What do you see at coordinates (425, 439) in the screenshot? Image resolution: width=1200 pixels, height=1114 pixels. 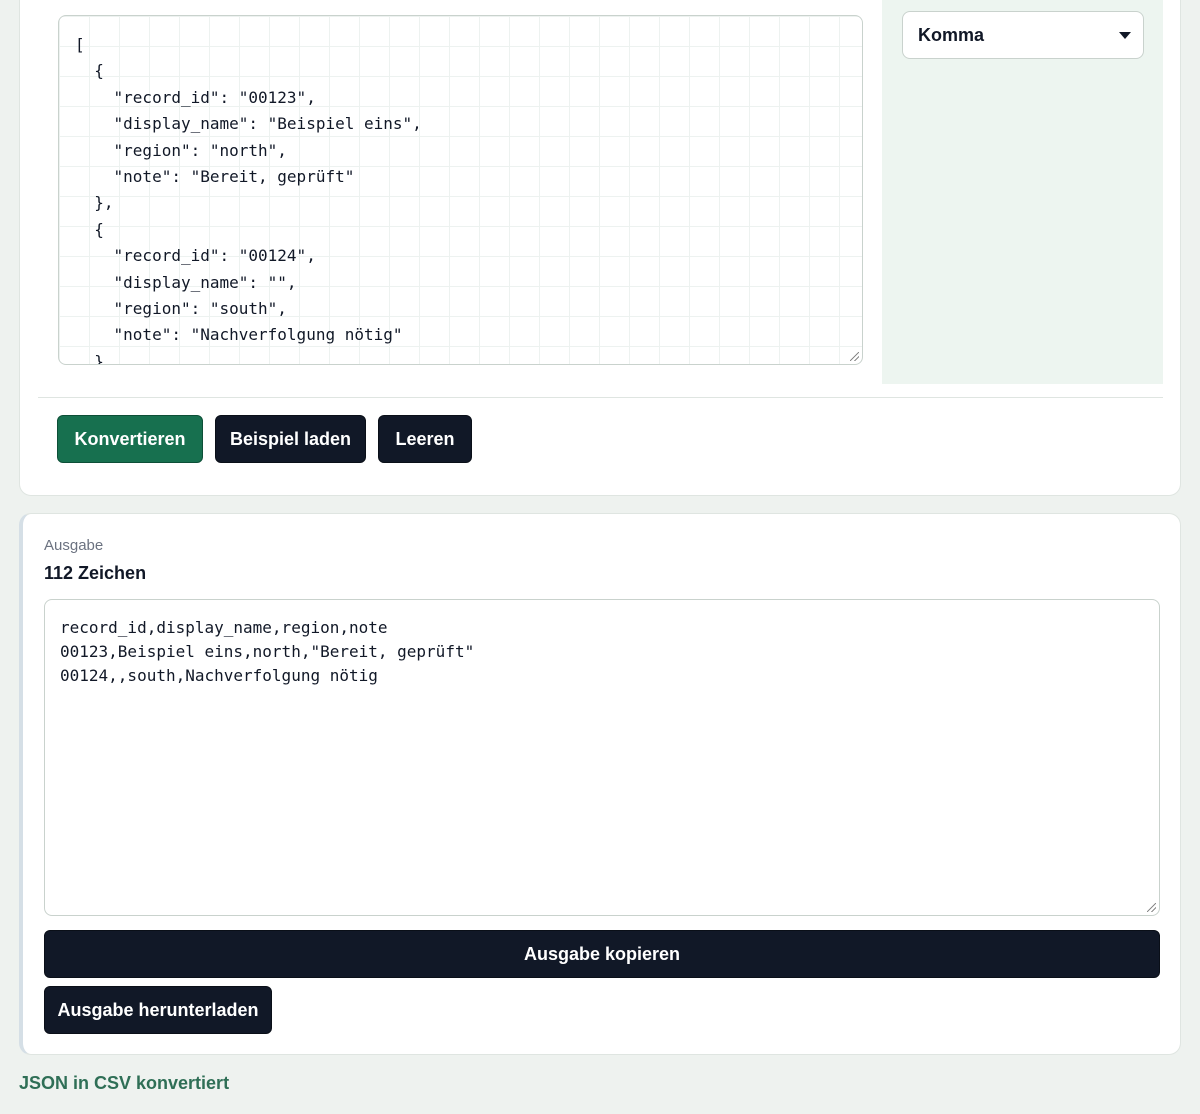 I see `clear-button: Leeren` at bounding box center [425, 439].